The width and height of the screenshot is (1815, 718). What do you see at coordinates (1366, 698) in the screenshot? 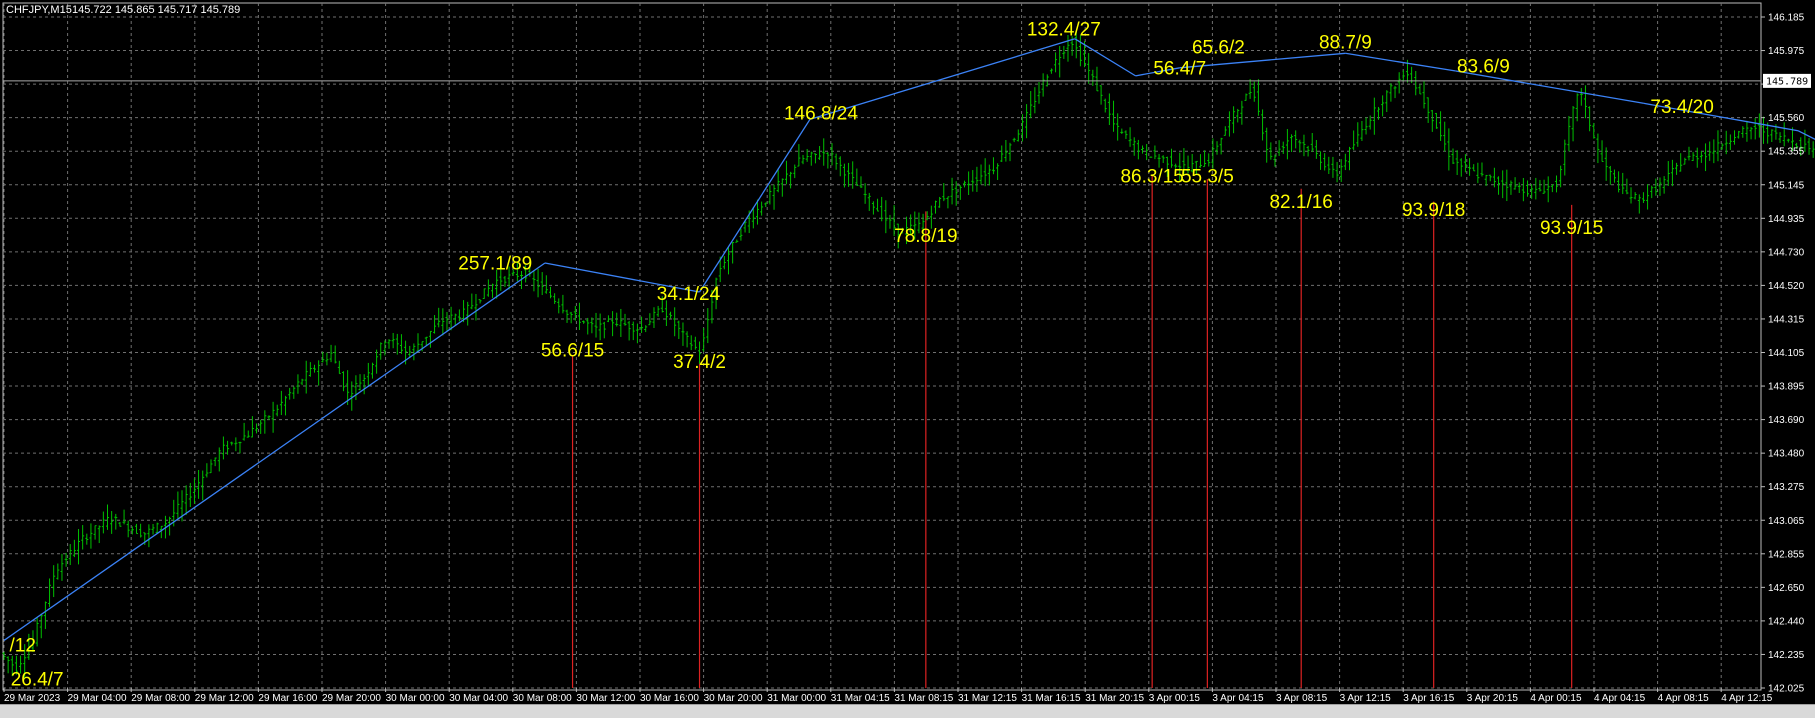
I see `time-tick-label: 3 Apr 12:15` at bounding box center [1366, 698].